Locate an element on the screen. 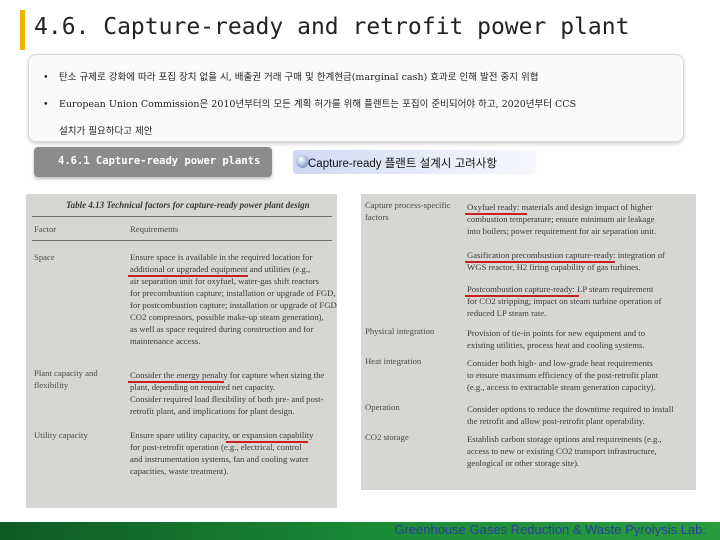 This screenshot has height=540, width=720. col-header-requirements: Requirements is located at coordinates (154, 229).